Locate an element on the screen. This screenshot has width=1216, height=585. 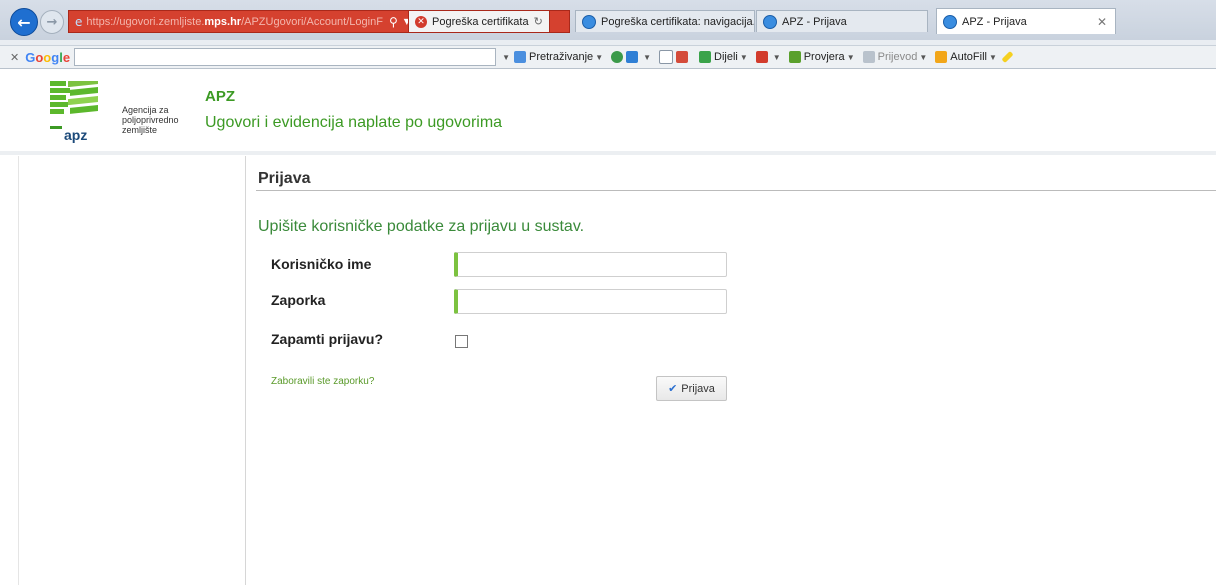
toolbar-globe: ▼ is located at coordinates (631, 57).